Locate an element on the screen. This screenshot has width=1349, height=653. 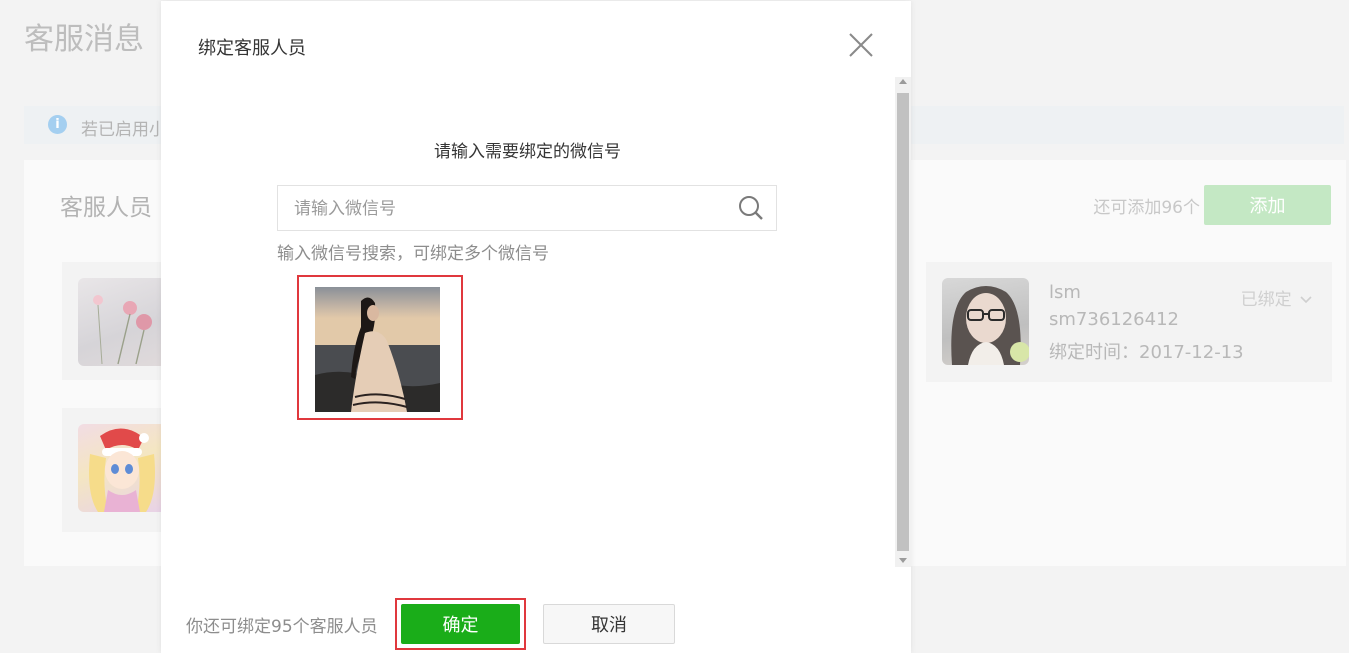
confirm-highlight: 确定 is located at coordinates (460, 624).